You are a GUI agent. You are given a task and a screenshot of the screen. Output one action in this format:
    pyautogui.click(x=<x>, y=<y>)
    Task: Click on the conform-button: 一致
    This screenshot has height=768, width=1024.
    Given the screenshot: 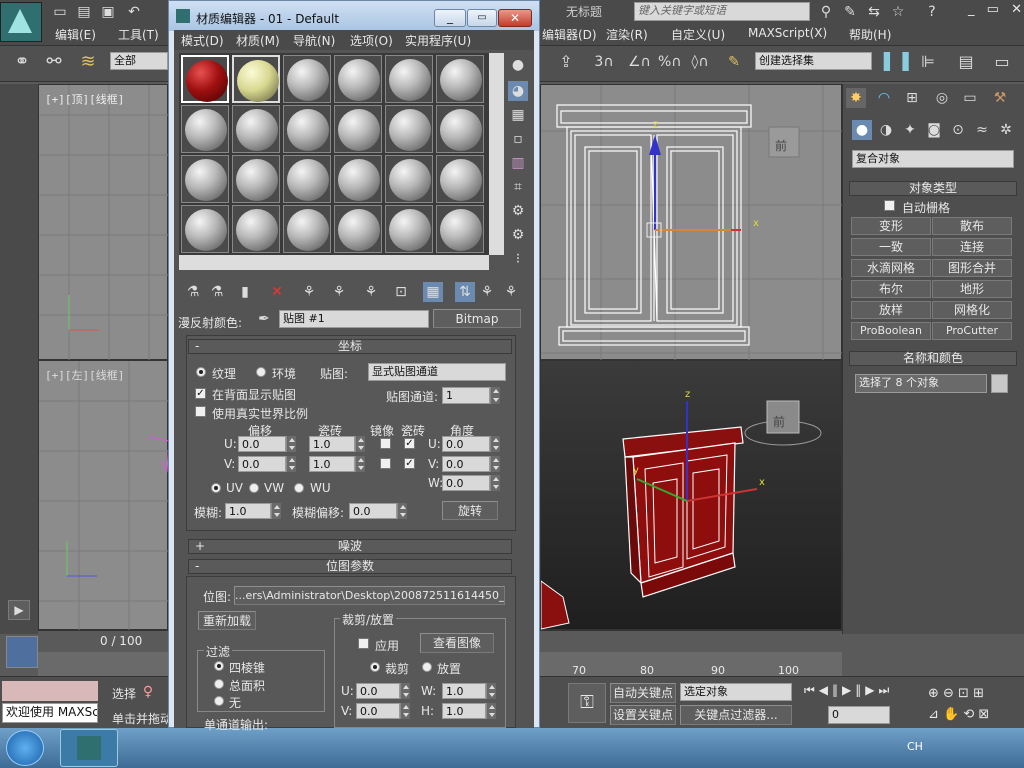 What is the action you would take?
    pyautogui.click(x=891, y=247)
    